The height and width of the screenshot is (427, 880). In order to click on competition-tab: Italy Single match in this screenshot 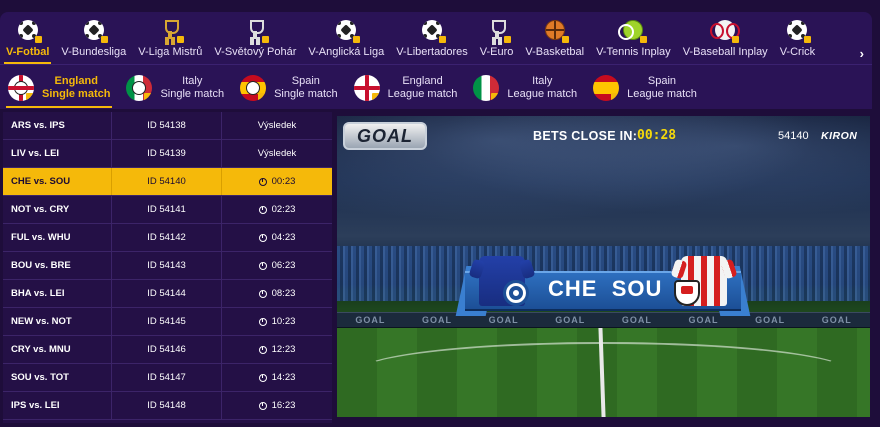, I will do `click(175, 87)`.